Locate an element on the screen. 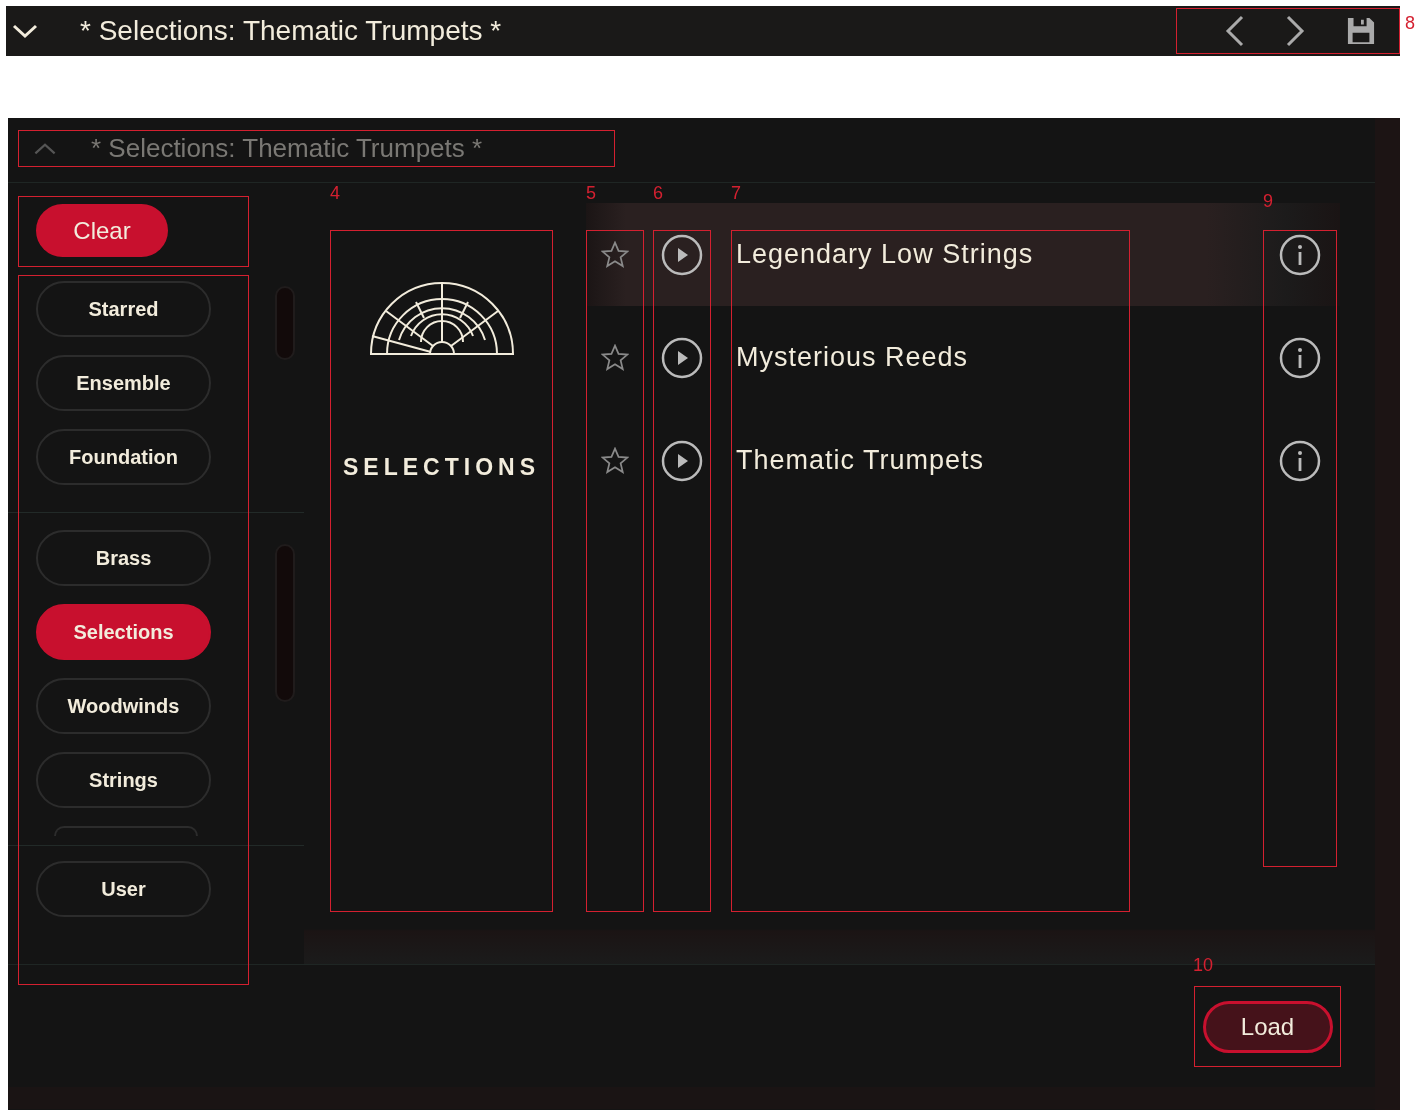  callout-number: 7 is located at coordinates (736, 193).